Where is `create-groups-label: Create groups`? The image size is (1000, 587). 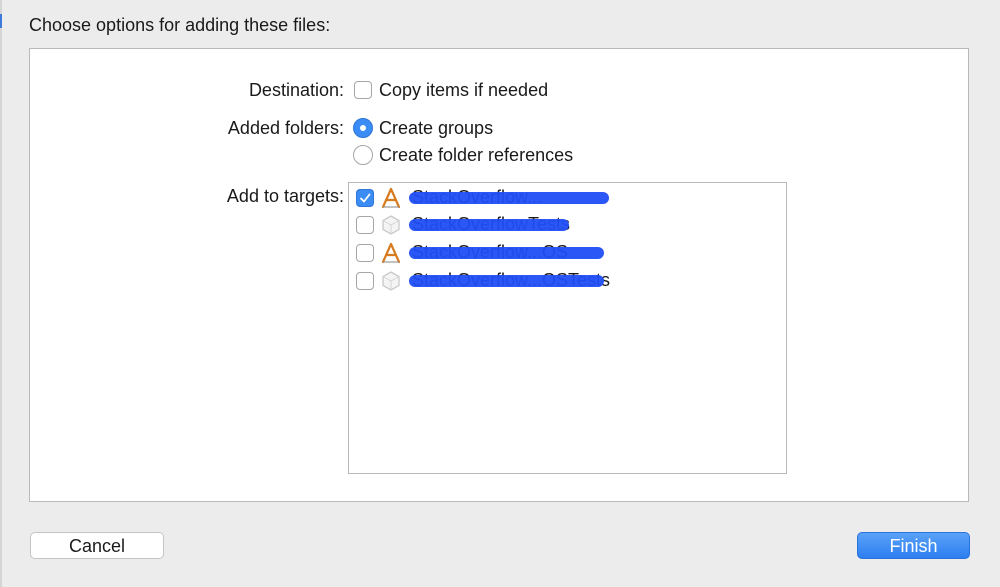 create-groups-label: Create groups is located at coordinates (436, 128).